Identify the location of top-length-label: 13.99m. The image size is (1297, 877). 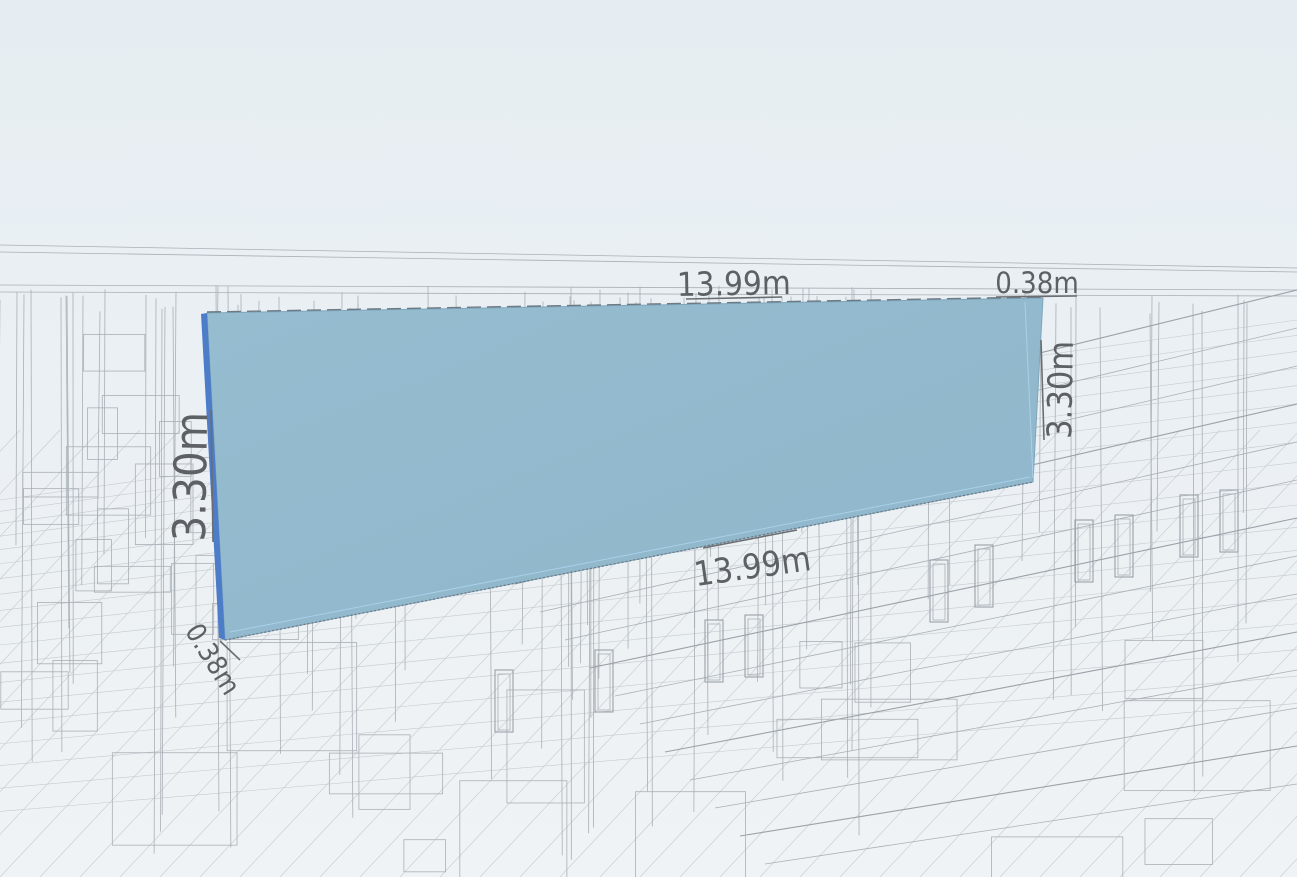
(734, 283).